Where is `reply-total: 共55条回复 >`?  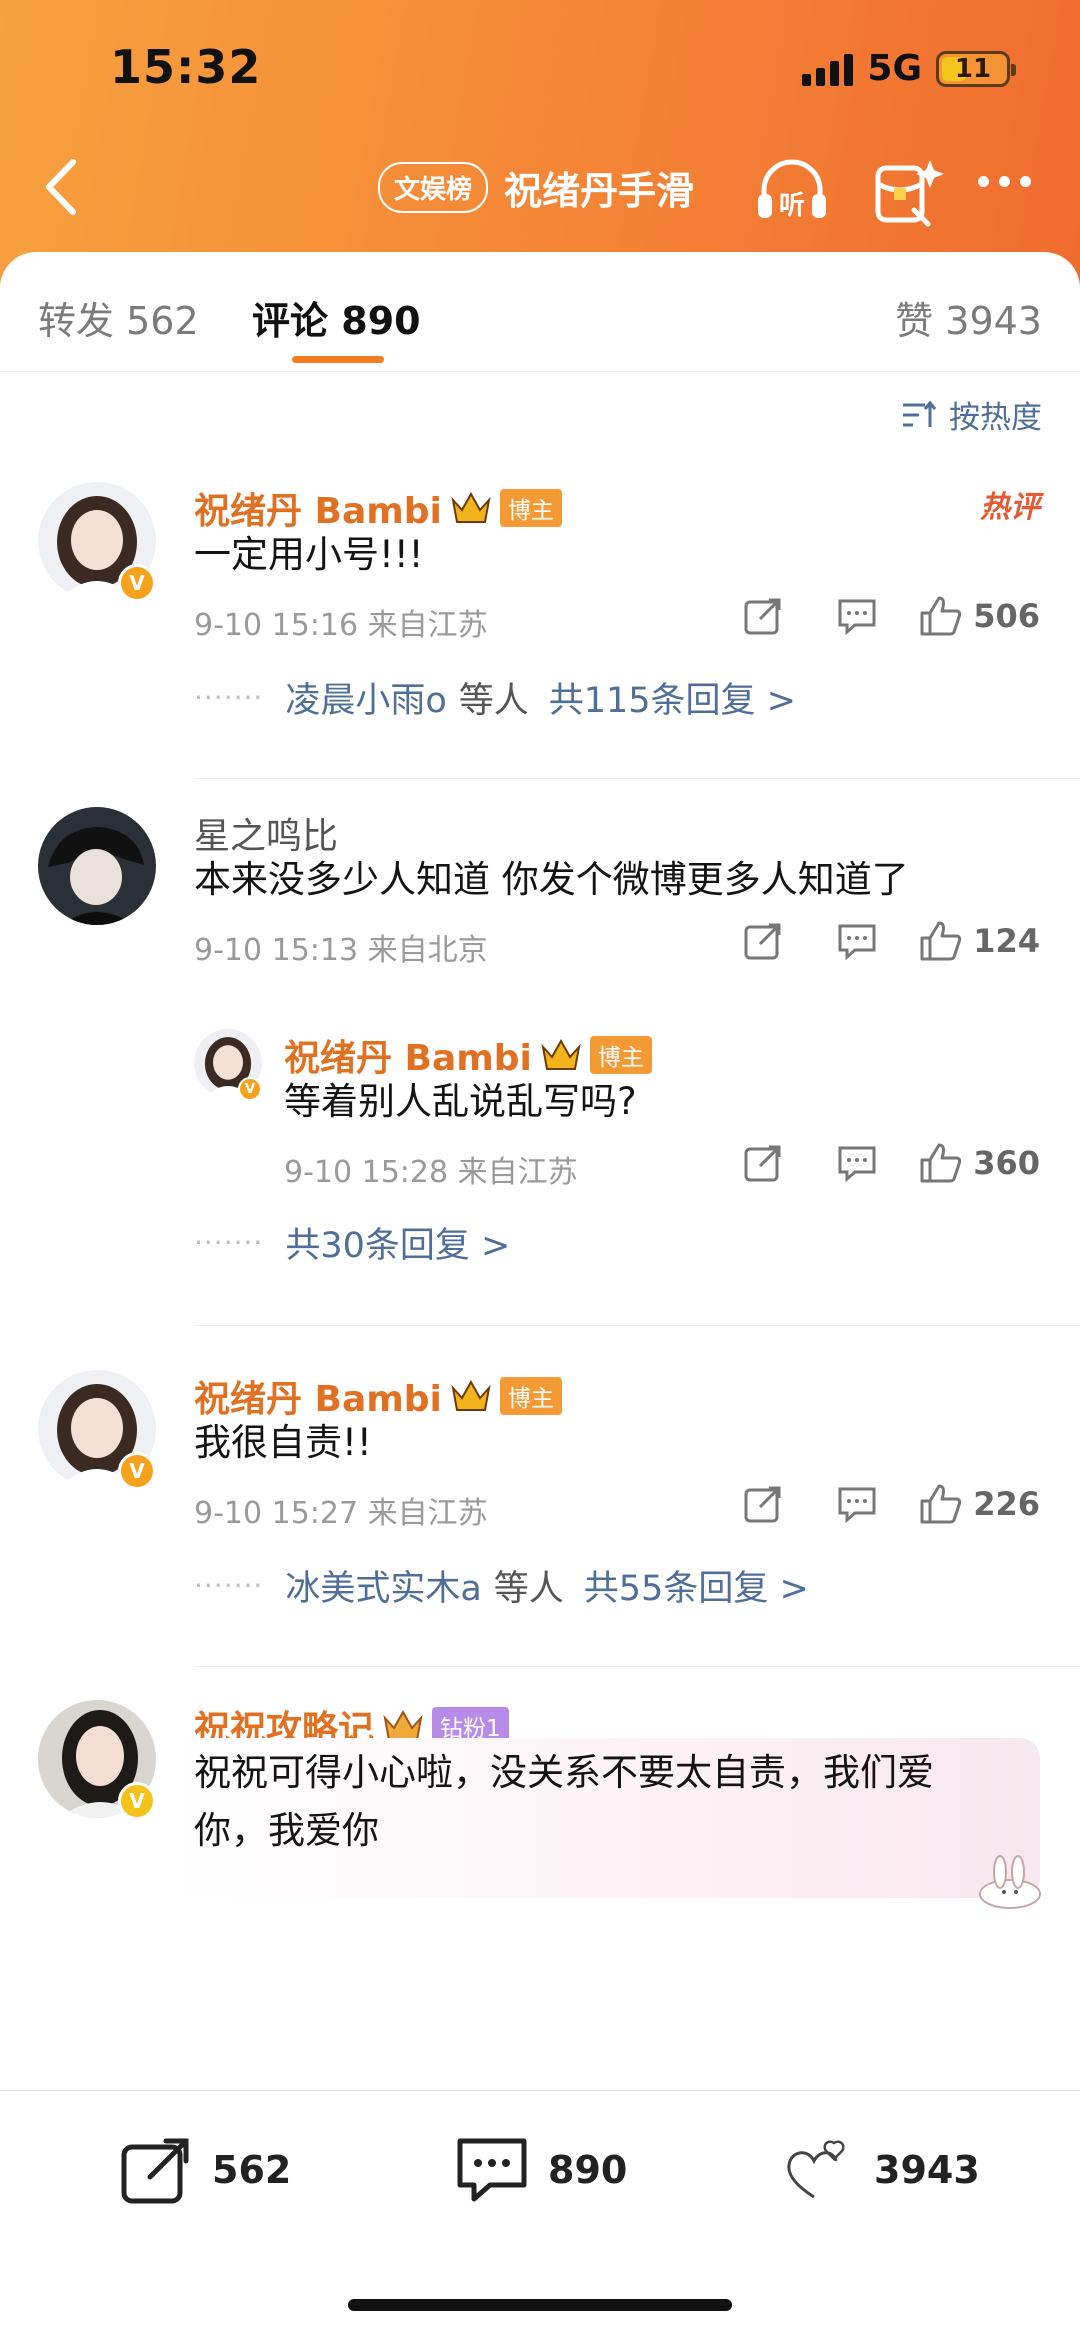
reply-total: 共55条回复 > is located at coordinates (696, 1589).